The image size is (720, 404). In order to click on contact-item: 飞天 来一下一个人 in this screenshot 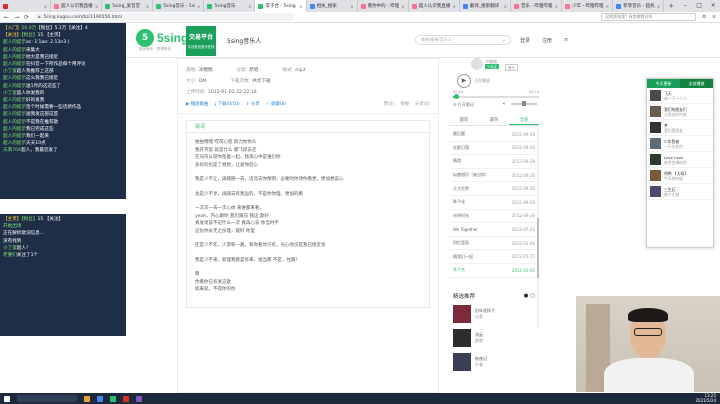, I will do `click(680, 96)`.